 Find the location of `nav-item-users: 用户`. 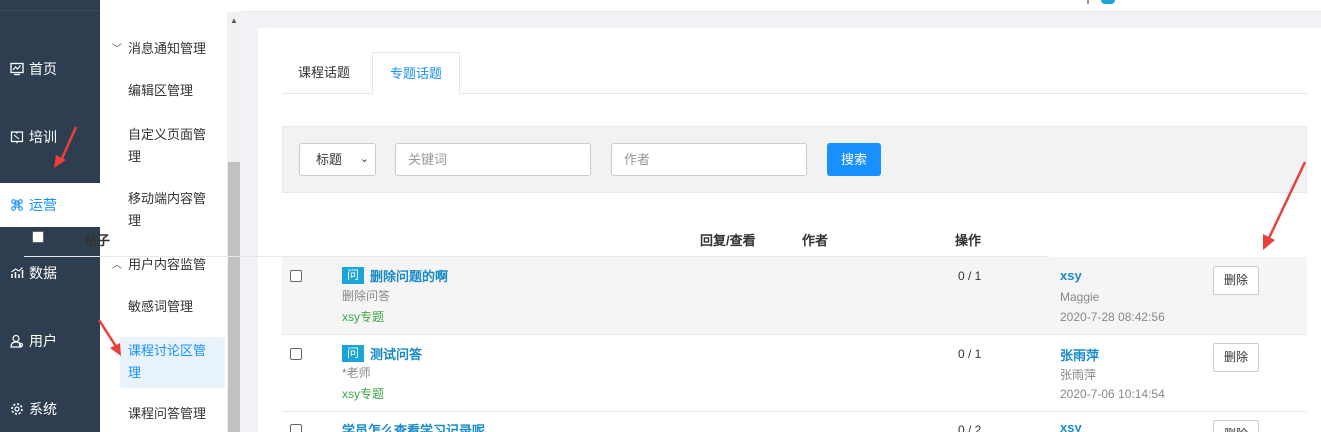

nav-item-users: 用户 is located at coordinates (50, 341).